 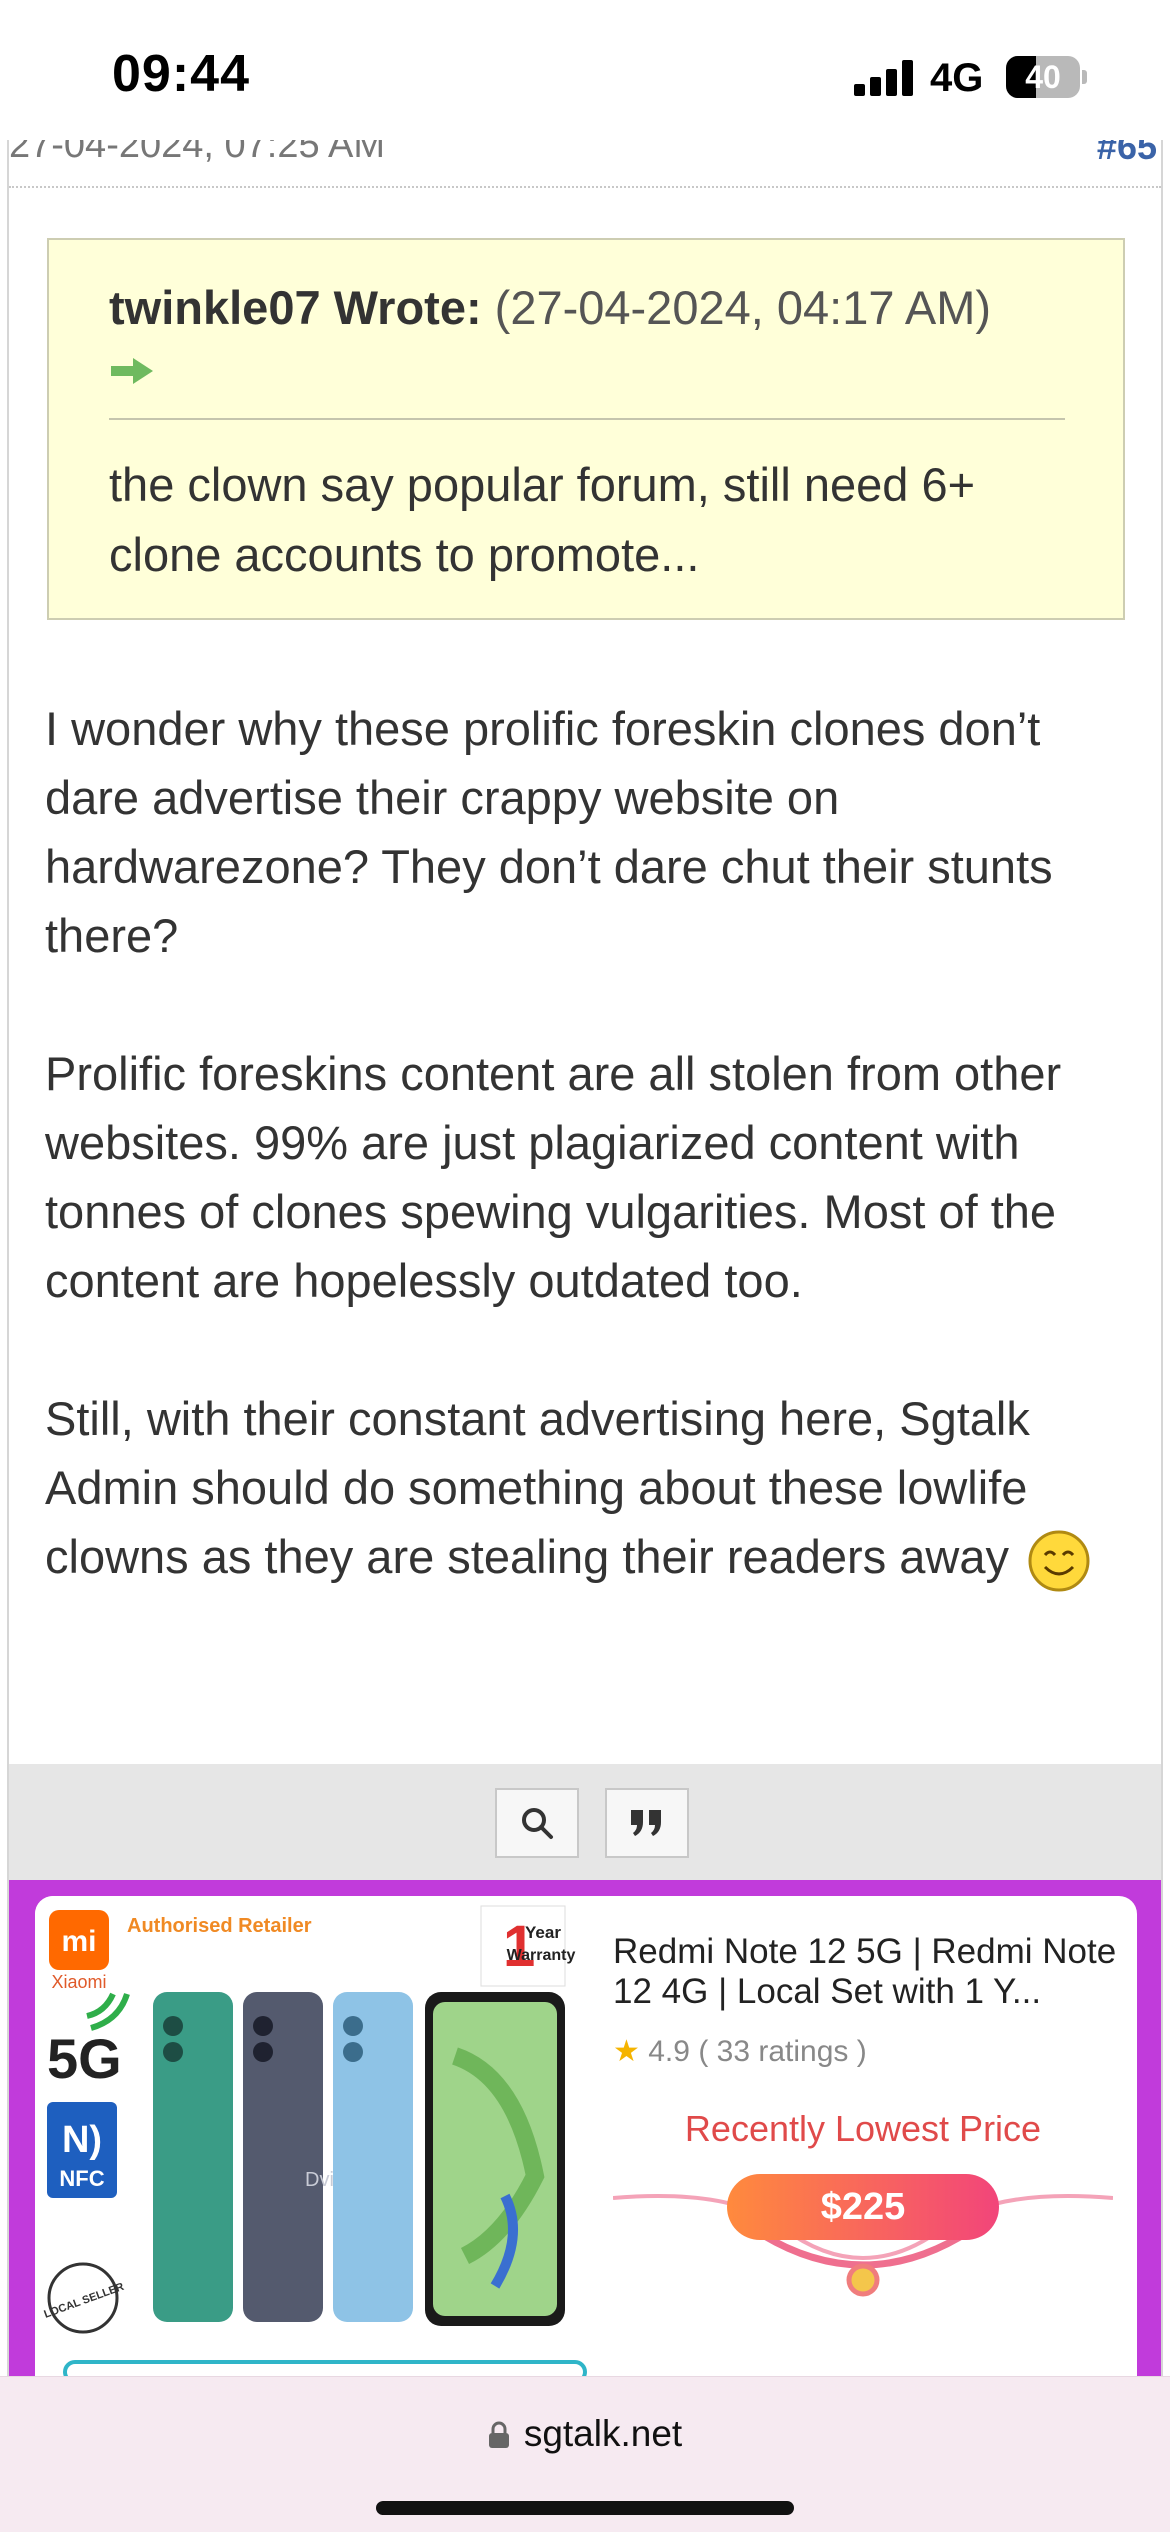 I want to click on ad-nfc-label: NFC, so click(x=81, y=2178).